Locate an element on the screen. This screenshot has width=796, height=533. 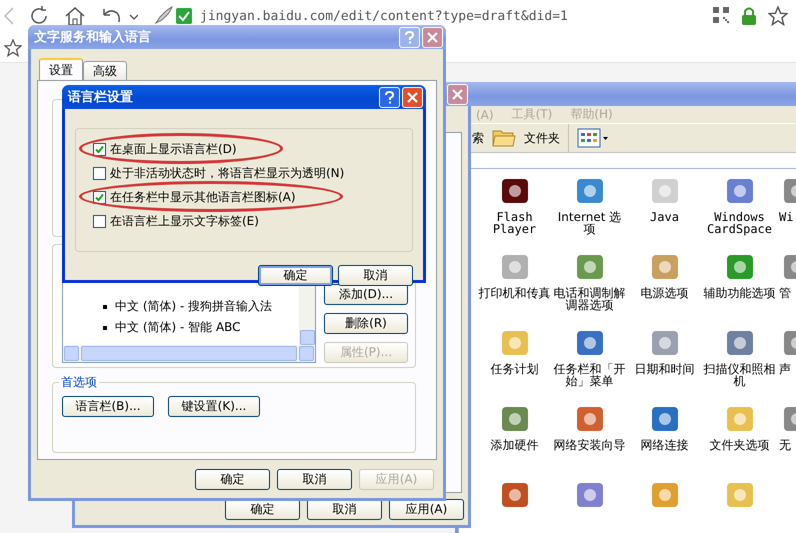
applet-label: Windows CardSpace is located at coordinates (740, 223).